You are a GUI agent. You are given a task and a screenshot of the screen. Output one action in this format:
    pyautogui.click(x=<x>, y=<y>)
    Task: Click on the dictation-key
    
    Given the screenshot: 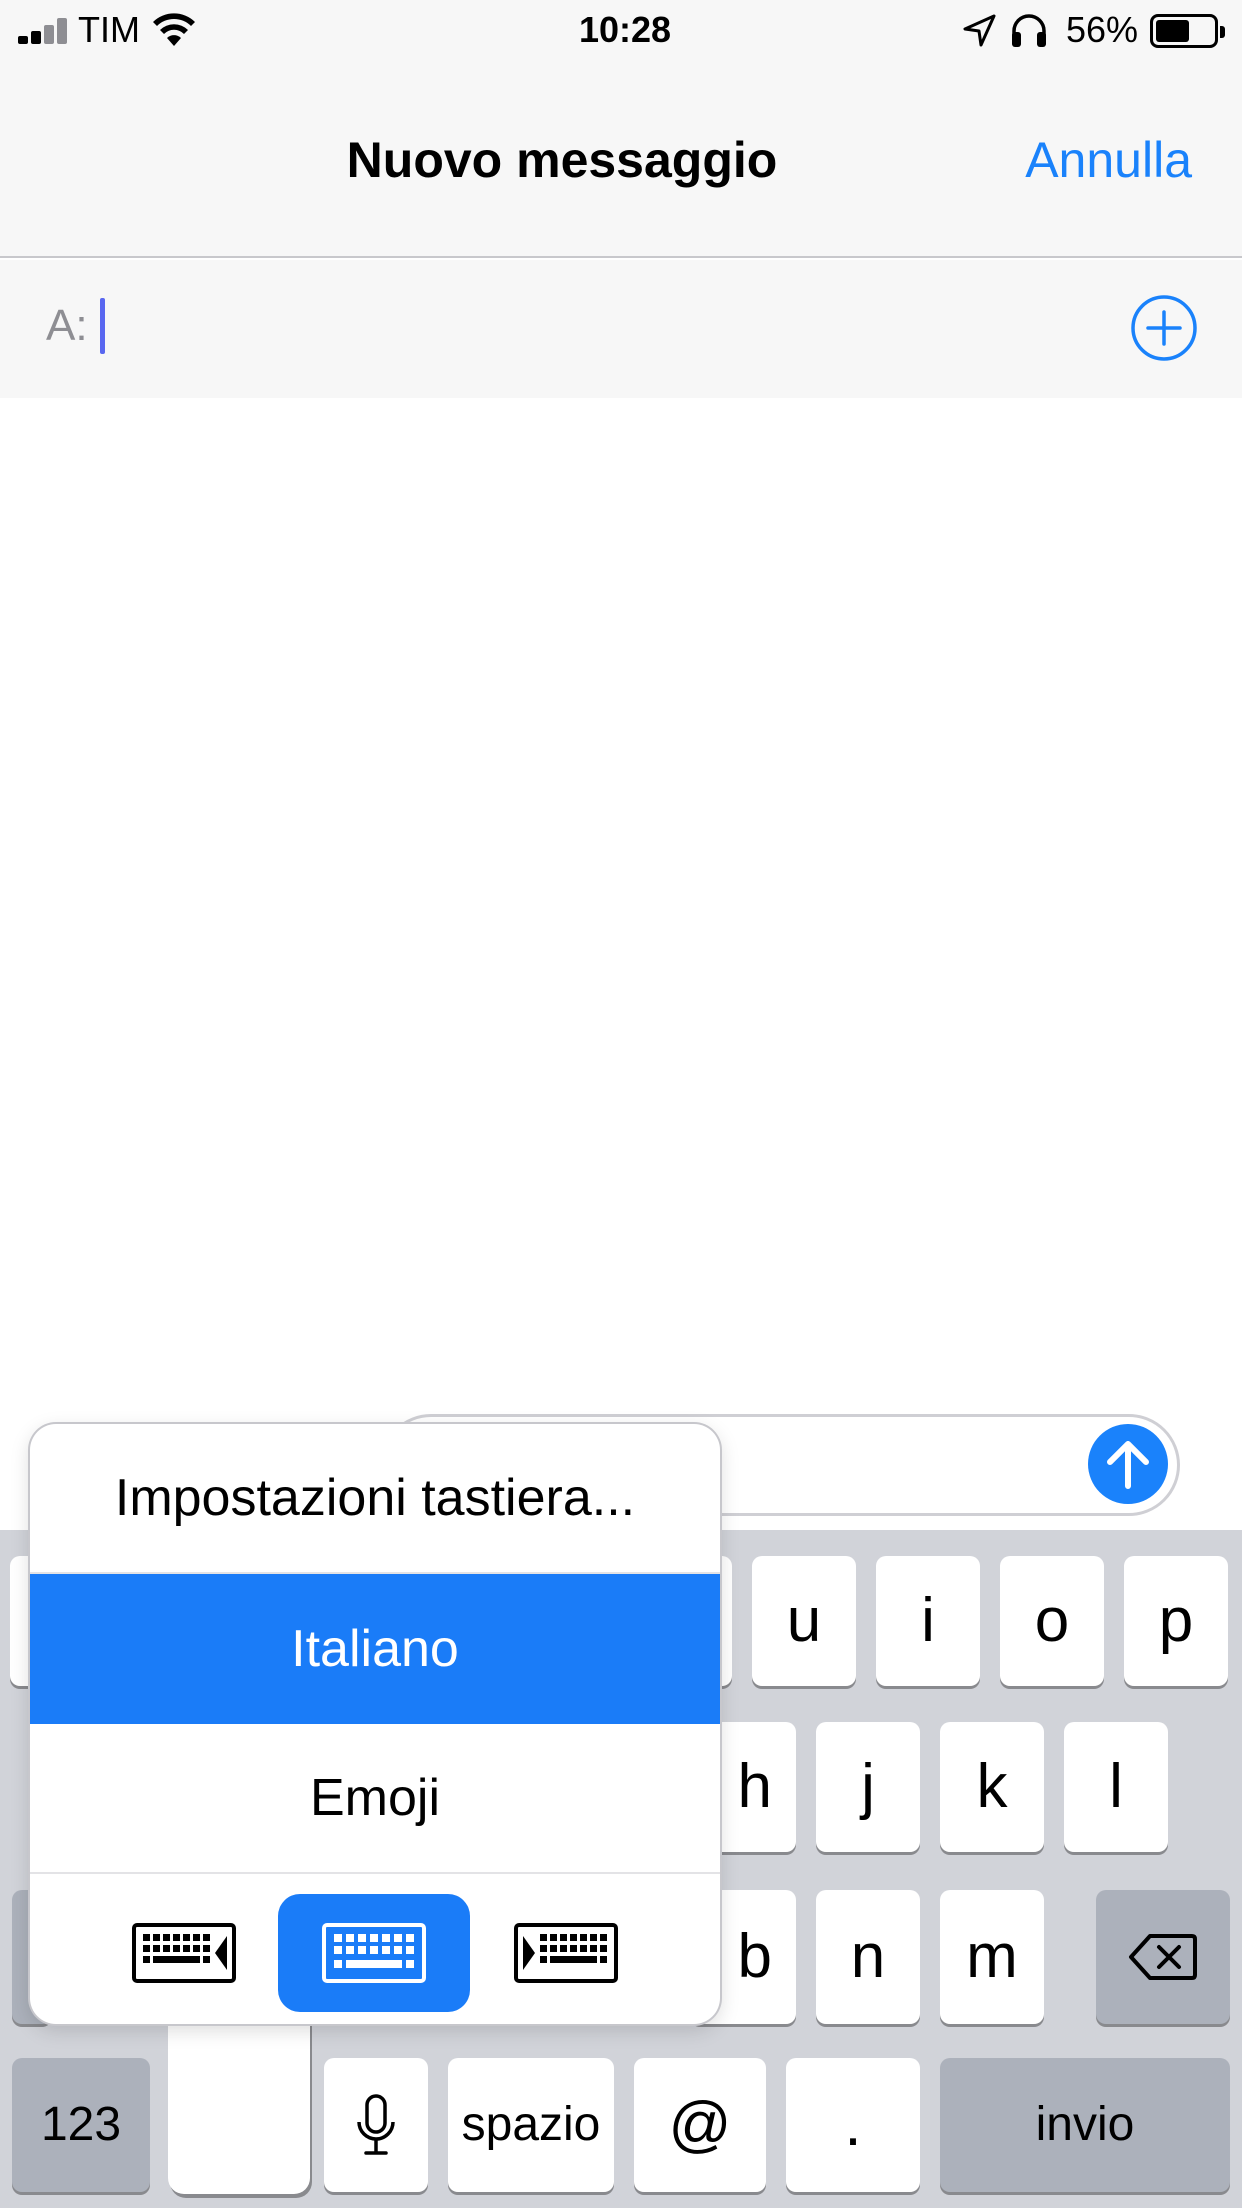 What is the action you would take?
    pyautogui.click(x=376, y=2125)
    